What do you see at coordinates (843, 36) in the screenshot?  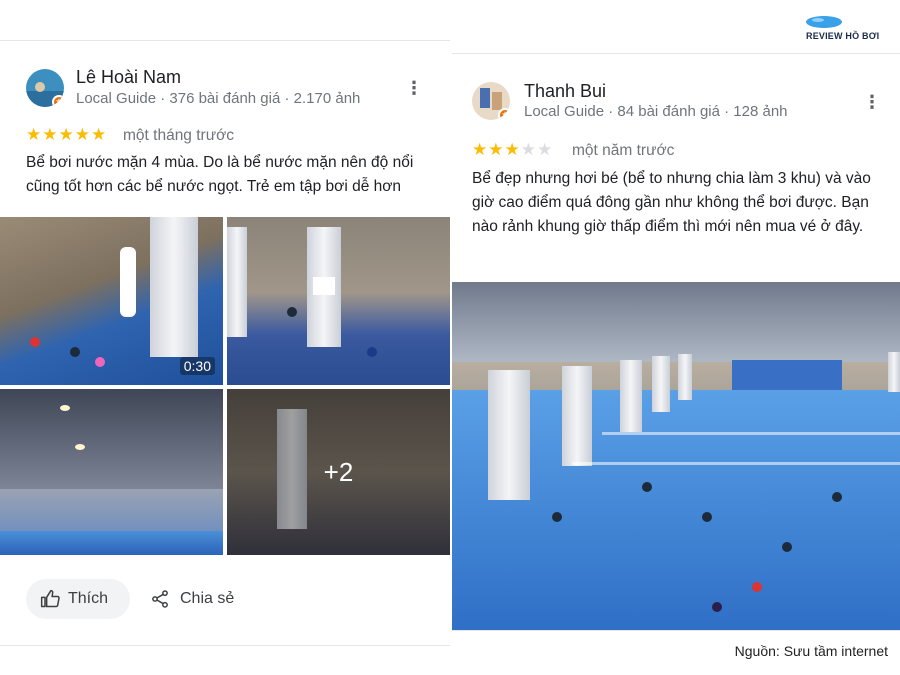 I see `logo-text: REVIEW HỒ BƠI` at bounding box center [843, 36].